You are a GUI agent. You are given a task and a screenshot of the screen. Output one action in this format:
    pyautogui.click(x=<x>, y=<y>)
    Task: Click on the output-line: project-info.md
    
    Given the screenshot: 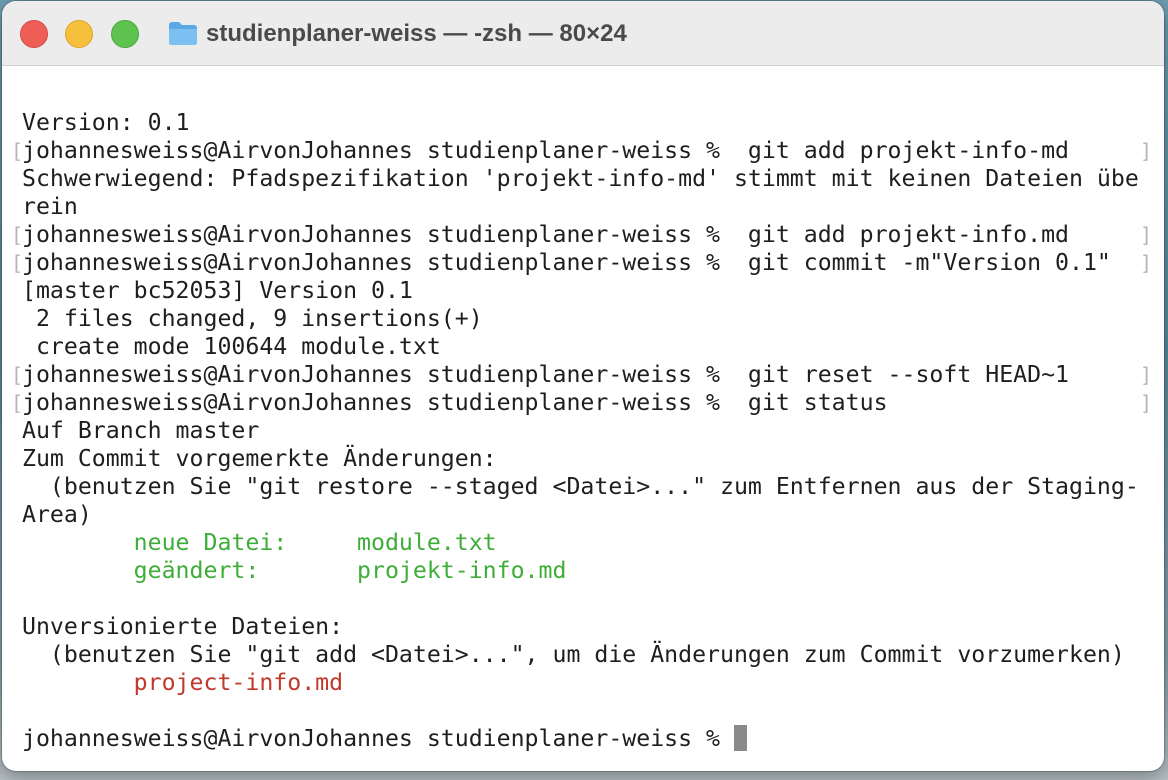 What is the action you would take?
    pyautogui.click(x=183, y=682)
    